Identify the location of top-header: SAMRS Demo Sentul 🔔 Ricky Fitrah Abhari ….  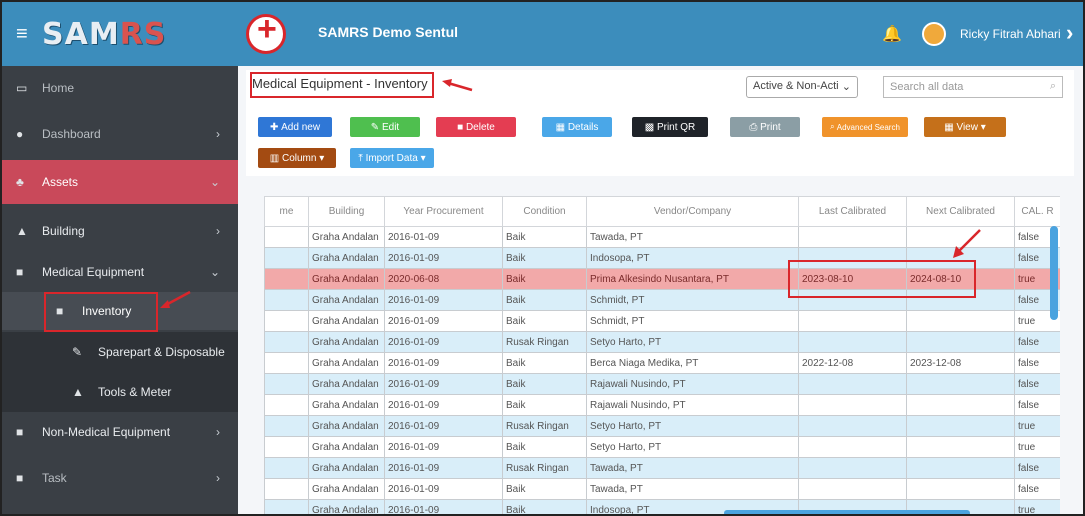
(660, 34).